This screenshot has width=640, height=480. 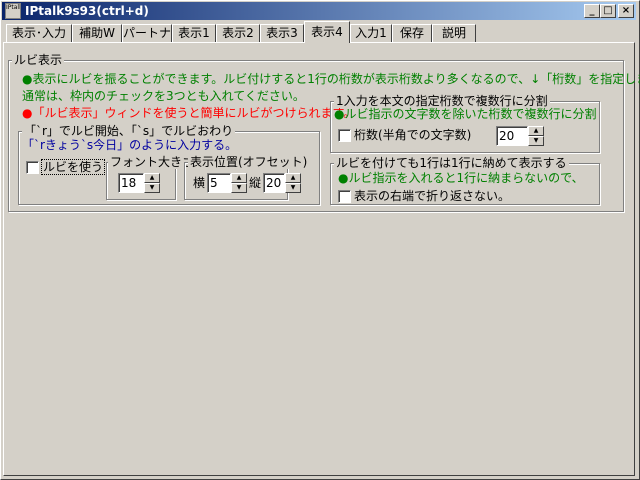 What do you see at coordinates (626, 11) in the screenshot?
I see `close-button: ×` at bounding box center [626, 11].